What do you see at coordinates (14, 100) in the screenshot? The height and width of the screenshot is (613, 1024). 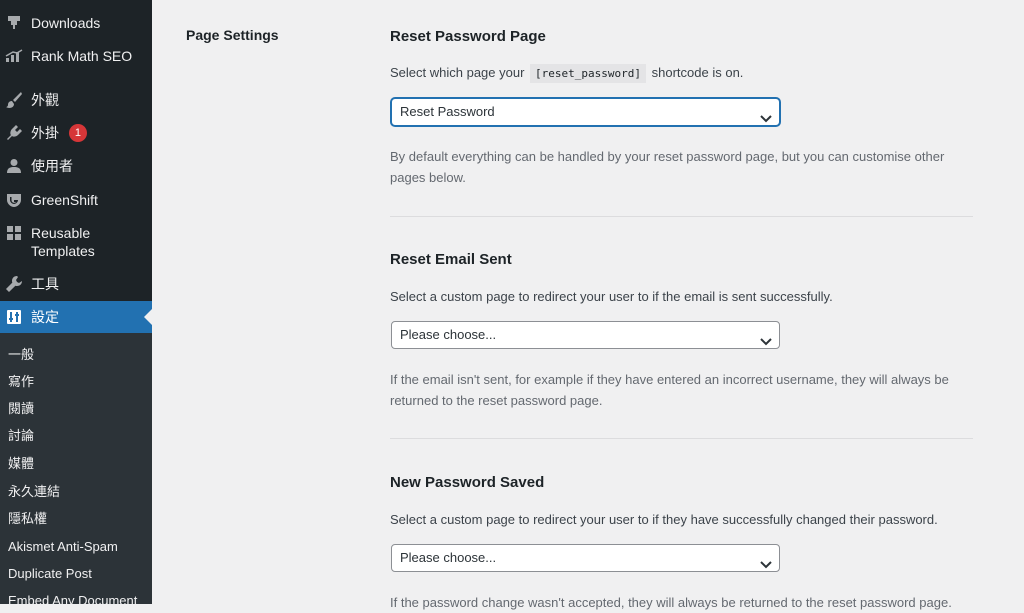 I see `paintbrush-icon` at bounding box center [14, 100].